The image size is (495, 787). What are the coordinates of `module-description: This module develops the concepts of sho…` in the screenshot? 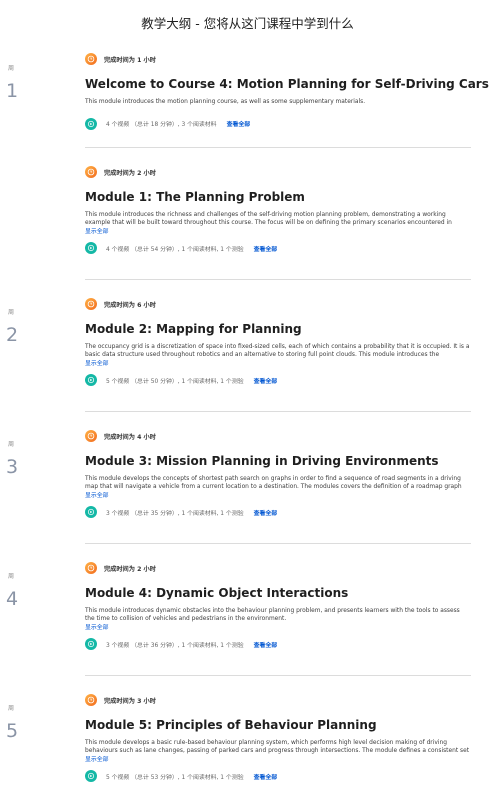 It's located at (273, 483).